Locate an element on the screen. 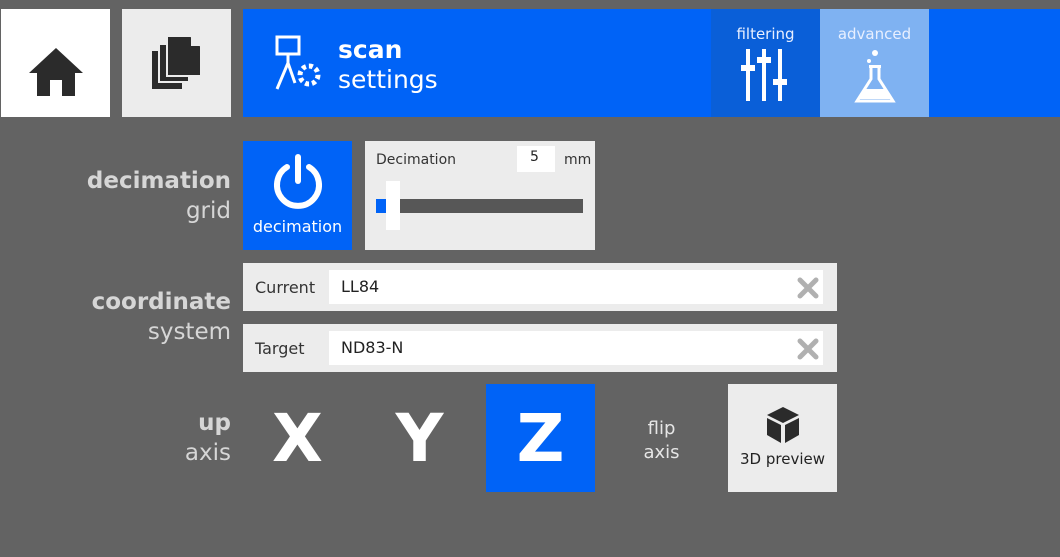 The image size is (1060, 557). power-icon is located at coordinates (298, 181).